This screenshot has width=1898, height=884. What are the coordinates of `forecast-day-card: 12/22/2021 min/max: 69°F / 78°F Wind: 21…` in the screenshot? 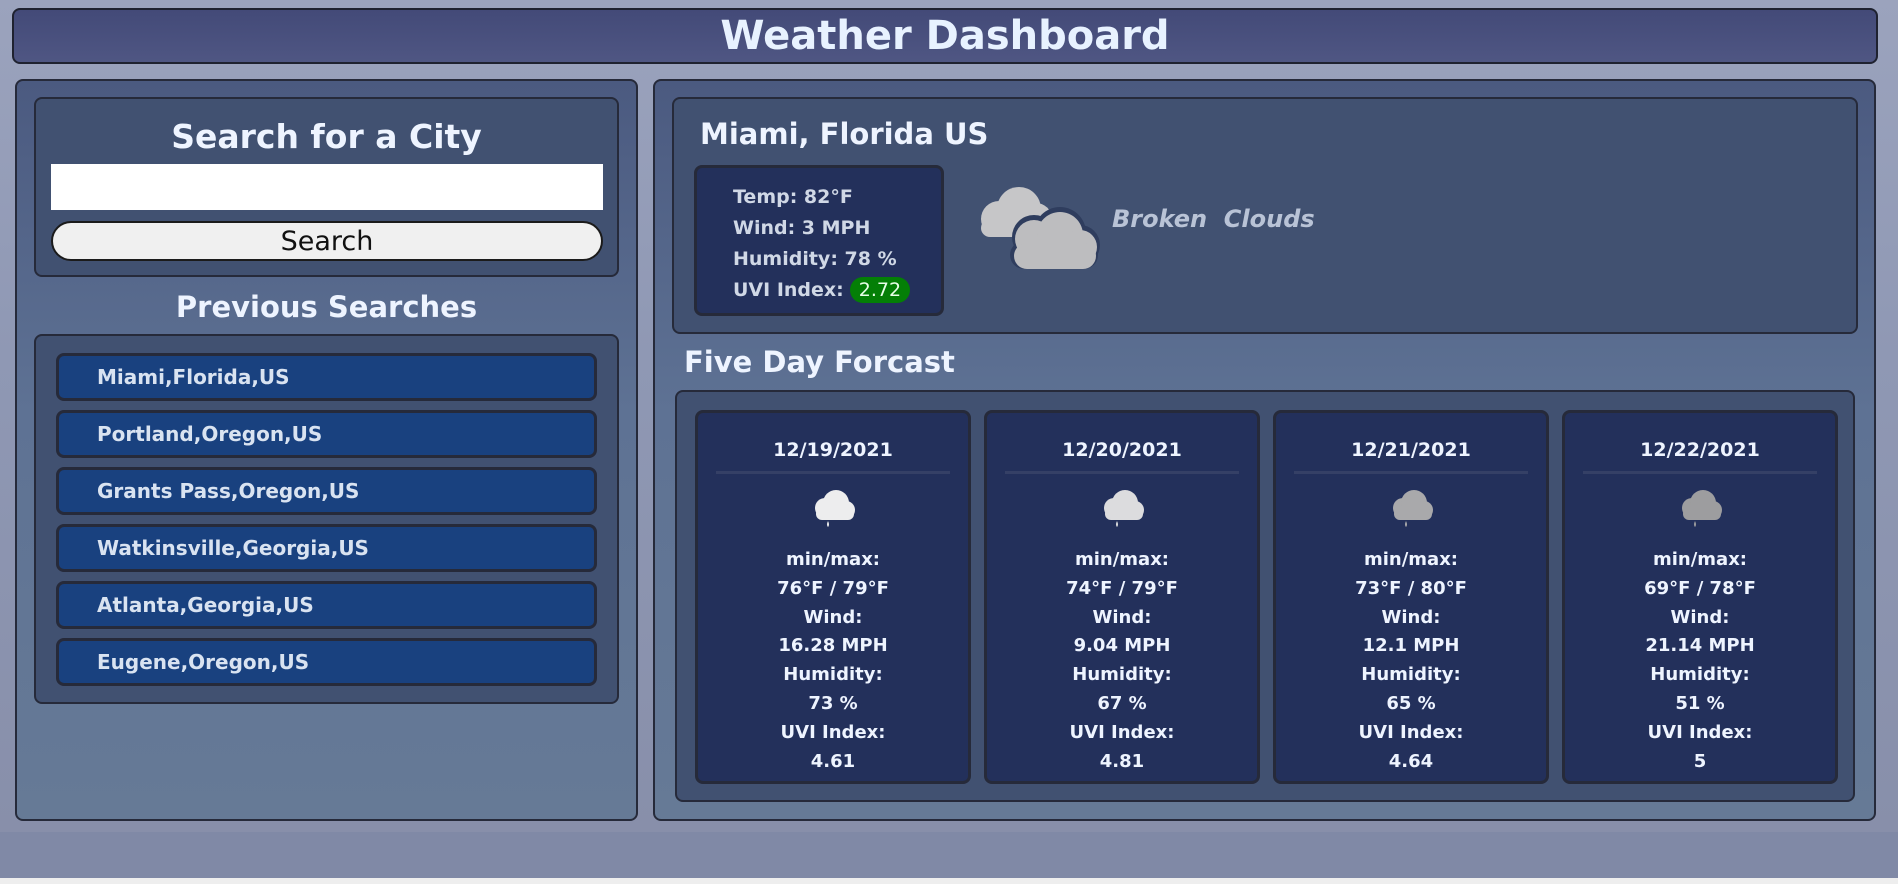 It's located at (1700, 597).